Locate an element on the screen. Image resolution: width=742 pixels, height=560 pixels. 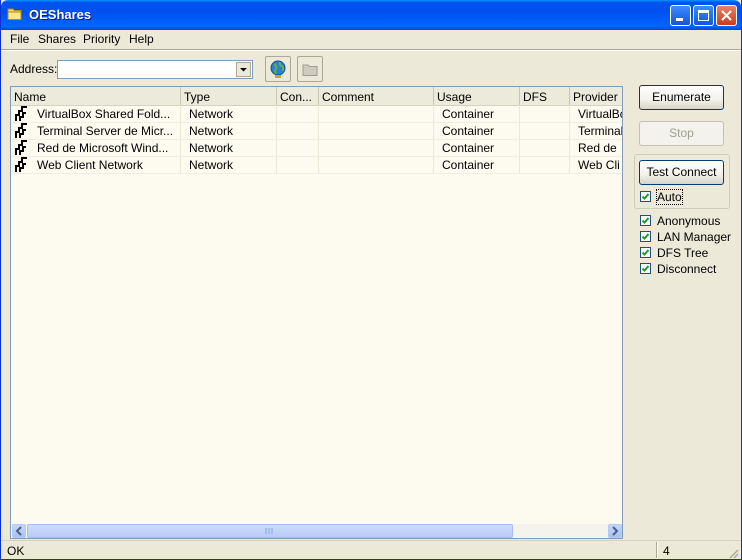
maximize-icon is located at coordinates (703, 15).